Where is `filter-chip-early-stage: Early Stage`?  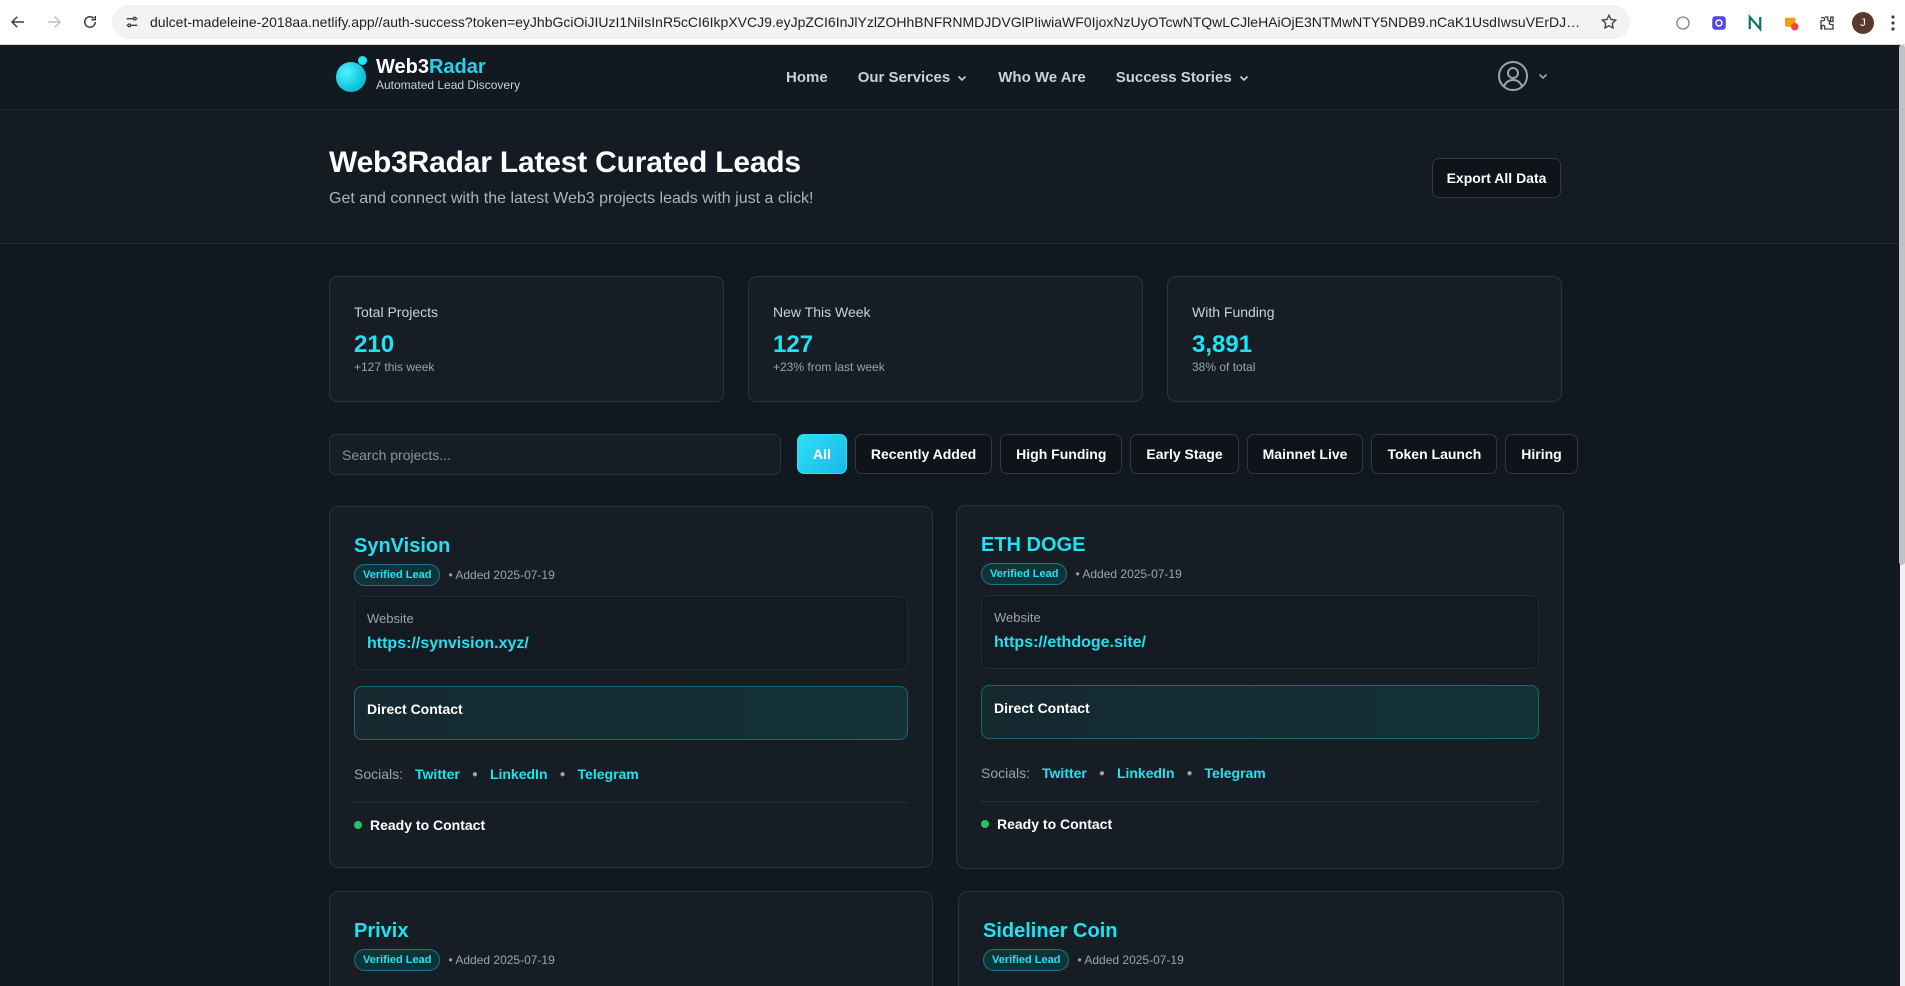 filter-chip-early-stage: Early Stage is located at coordinates (1184, 454).